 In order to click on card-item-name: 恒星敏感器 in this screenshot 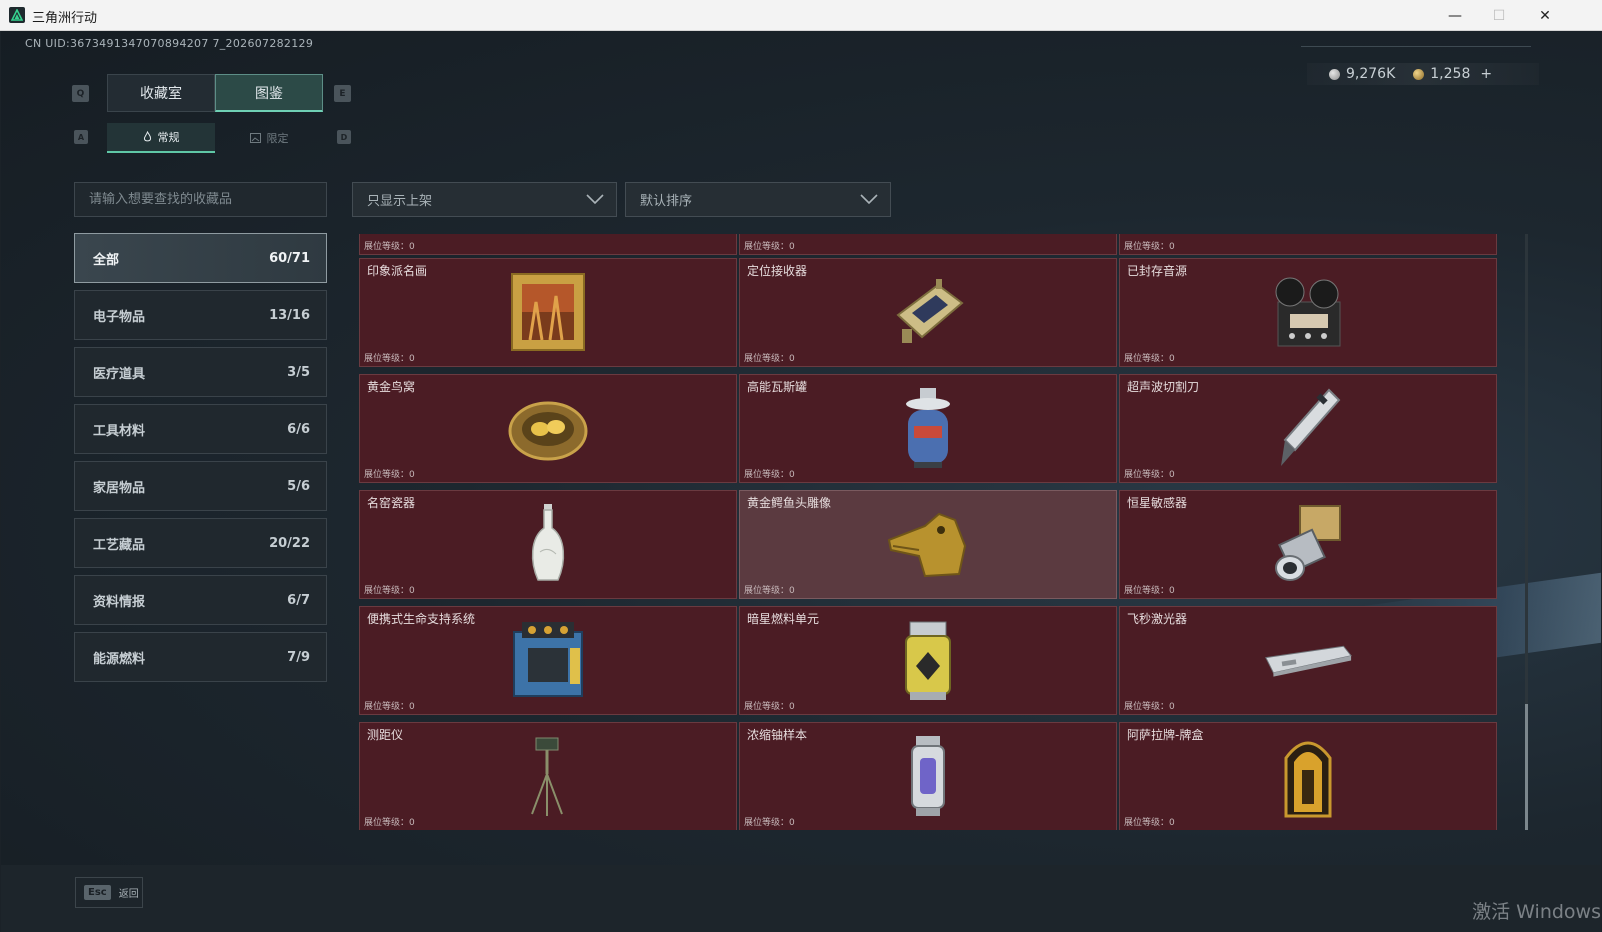, I will do `click(1157, 503)`.